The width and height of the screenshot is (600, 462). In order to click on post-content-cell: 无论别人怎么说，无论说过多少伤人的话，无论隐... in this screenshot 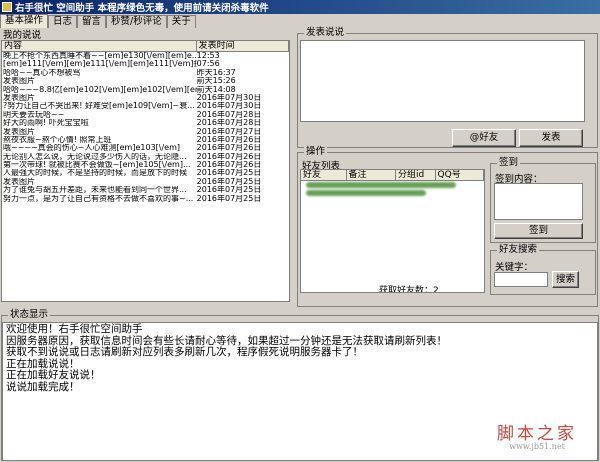, I will do `click(95, 156)`.